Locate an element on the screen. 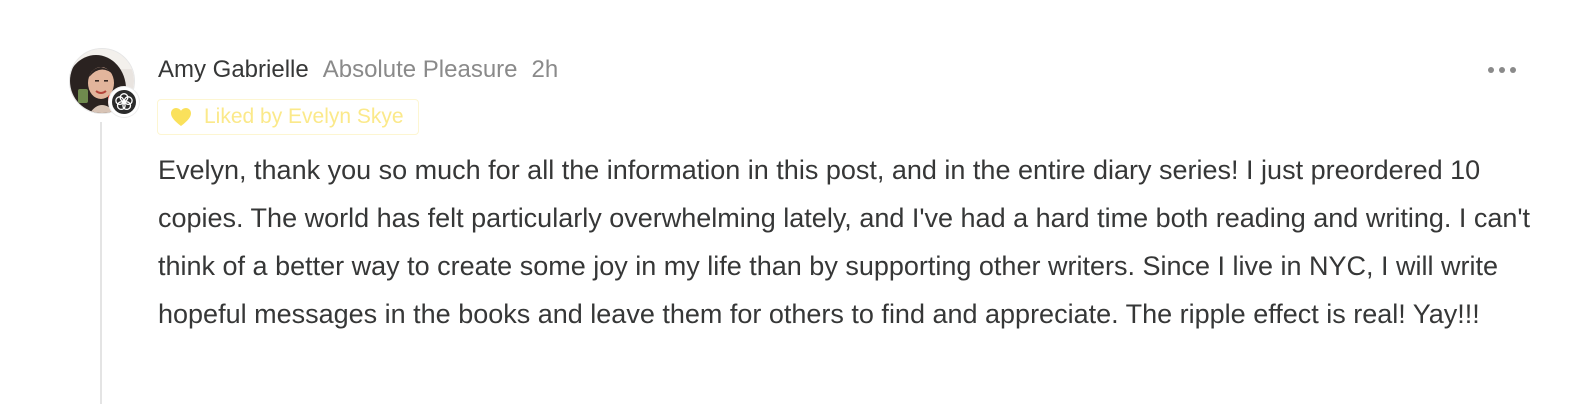 The image size is (1572, 404). author-name: Amy Gabrielle is located at coordinates (233, 70).